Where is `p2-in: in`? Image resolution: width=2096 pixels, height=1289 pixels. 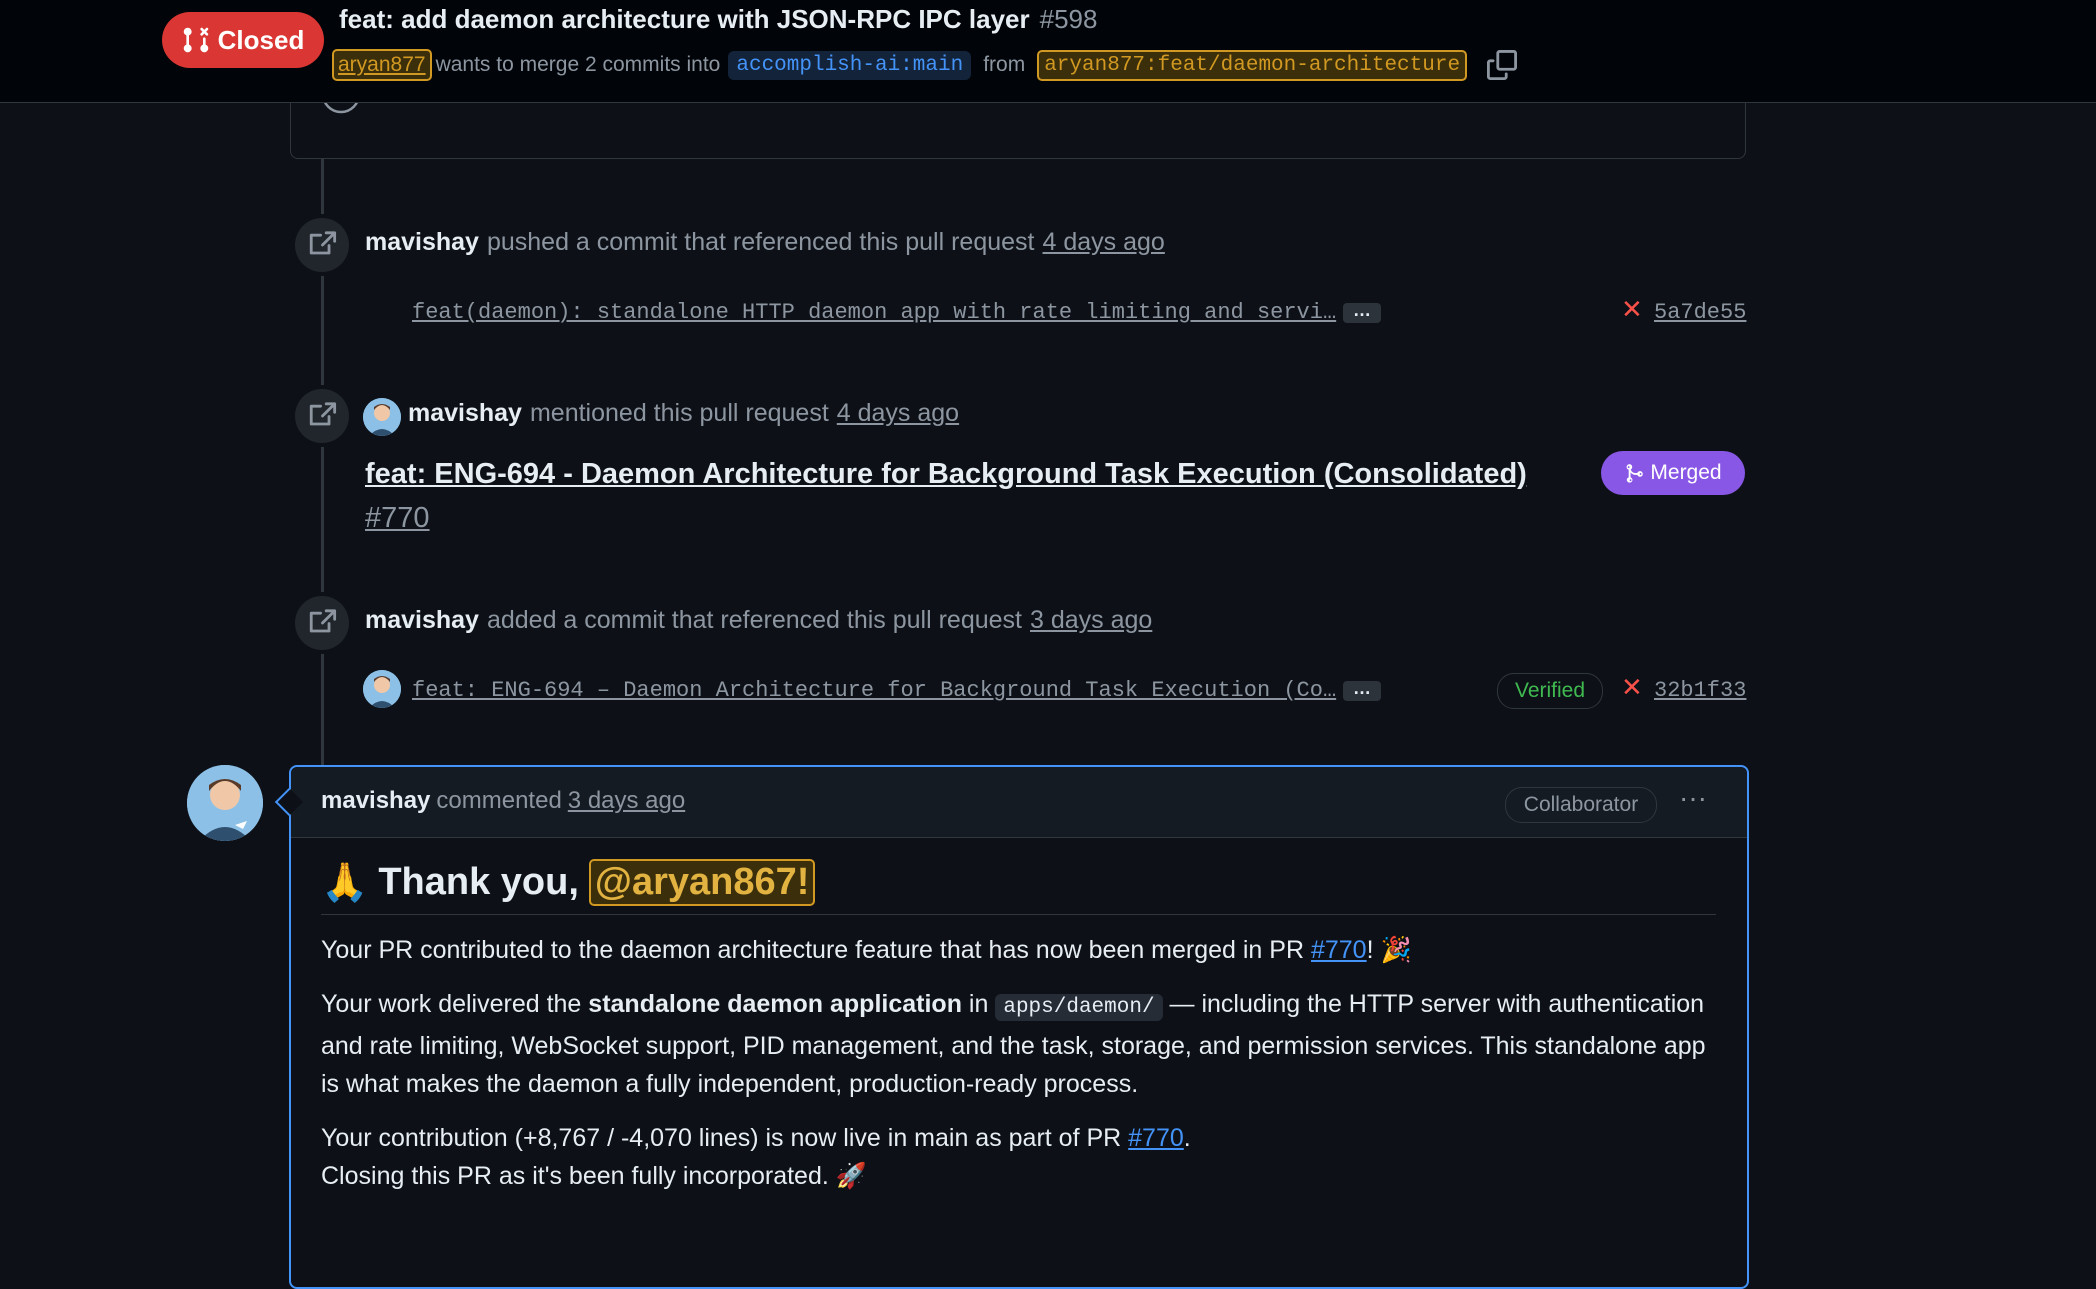
p2-in: in is located at coordinates (978, 1004).